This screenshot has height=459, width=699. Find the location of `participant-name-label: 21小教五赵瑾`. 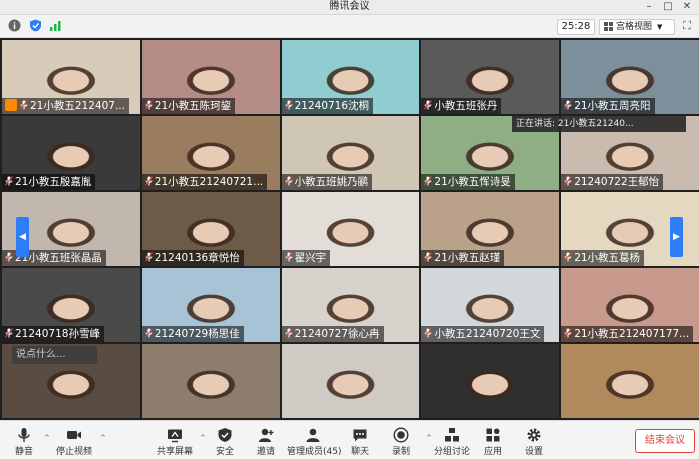

participant-name-label: 21小教五赵瑾 is located at coordinates (463, 258).